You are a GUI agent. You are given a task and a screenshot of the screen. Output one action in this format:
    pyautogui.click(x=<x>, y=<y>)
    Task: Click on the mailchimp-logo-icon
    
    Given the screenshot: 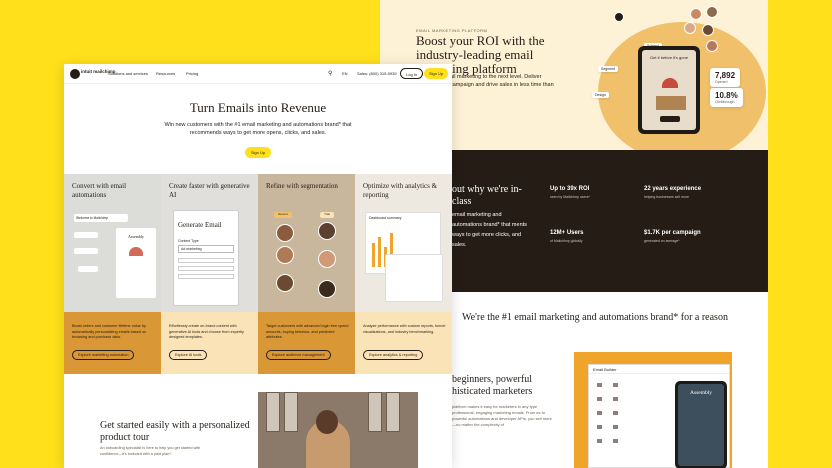 What is the action you would take?
    pyautogui.click(x=75, y=74)
    